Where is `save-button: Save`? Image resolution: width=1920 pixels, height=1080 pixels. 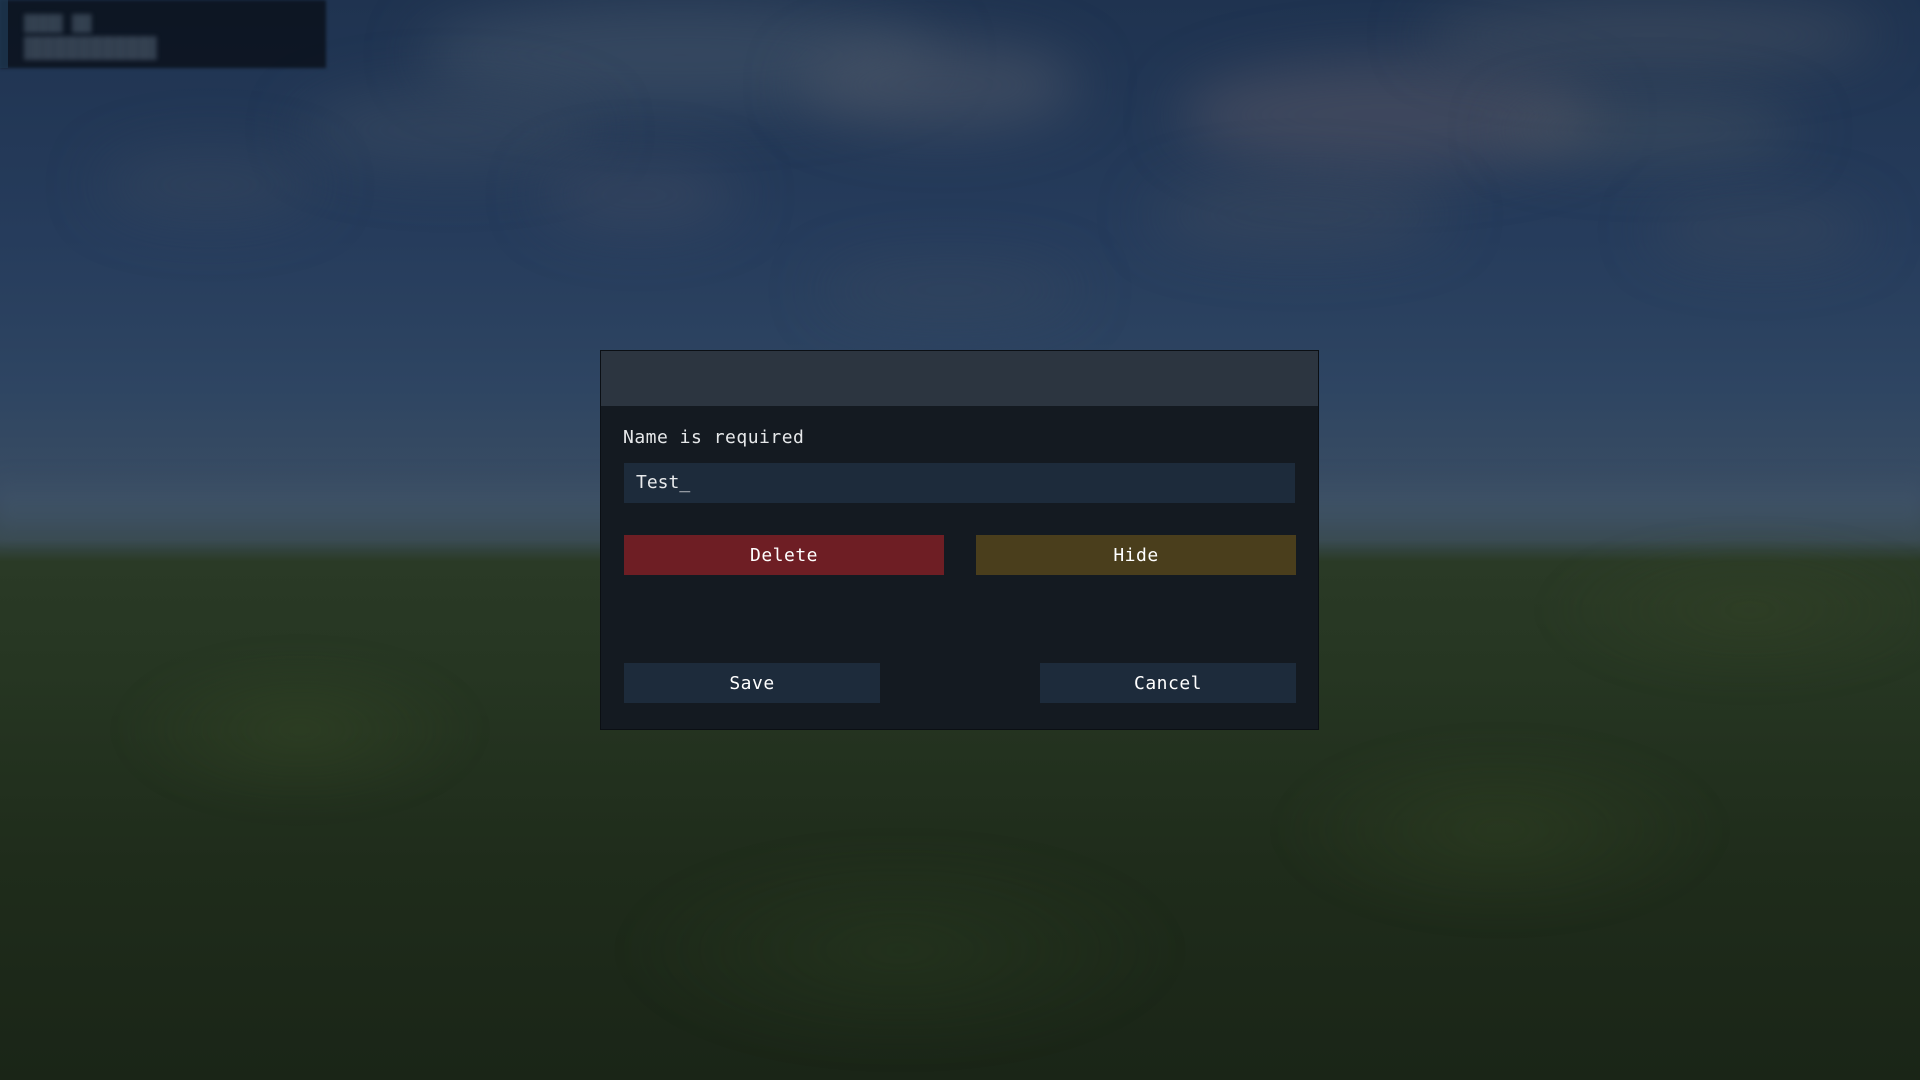 save-button: Save is located at coordinates (752, 683).